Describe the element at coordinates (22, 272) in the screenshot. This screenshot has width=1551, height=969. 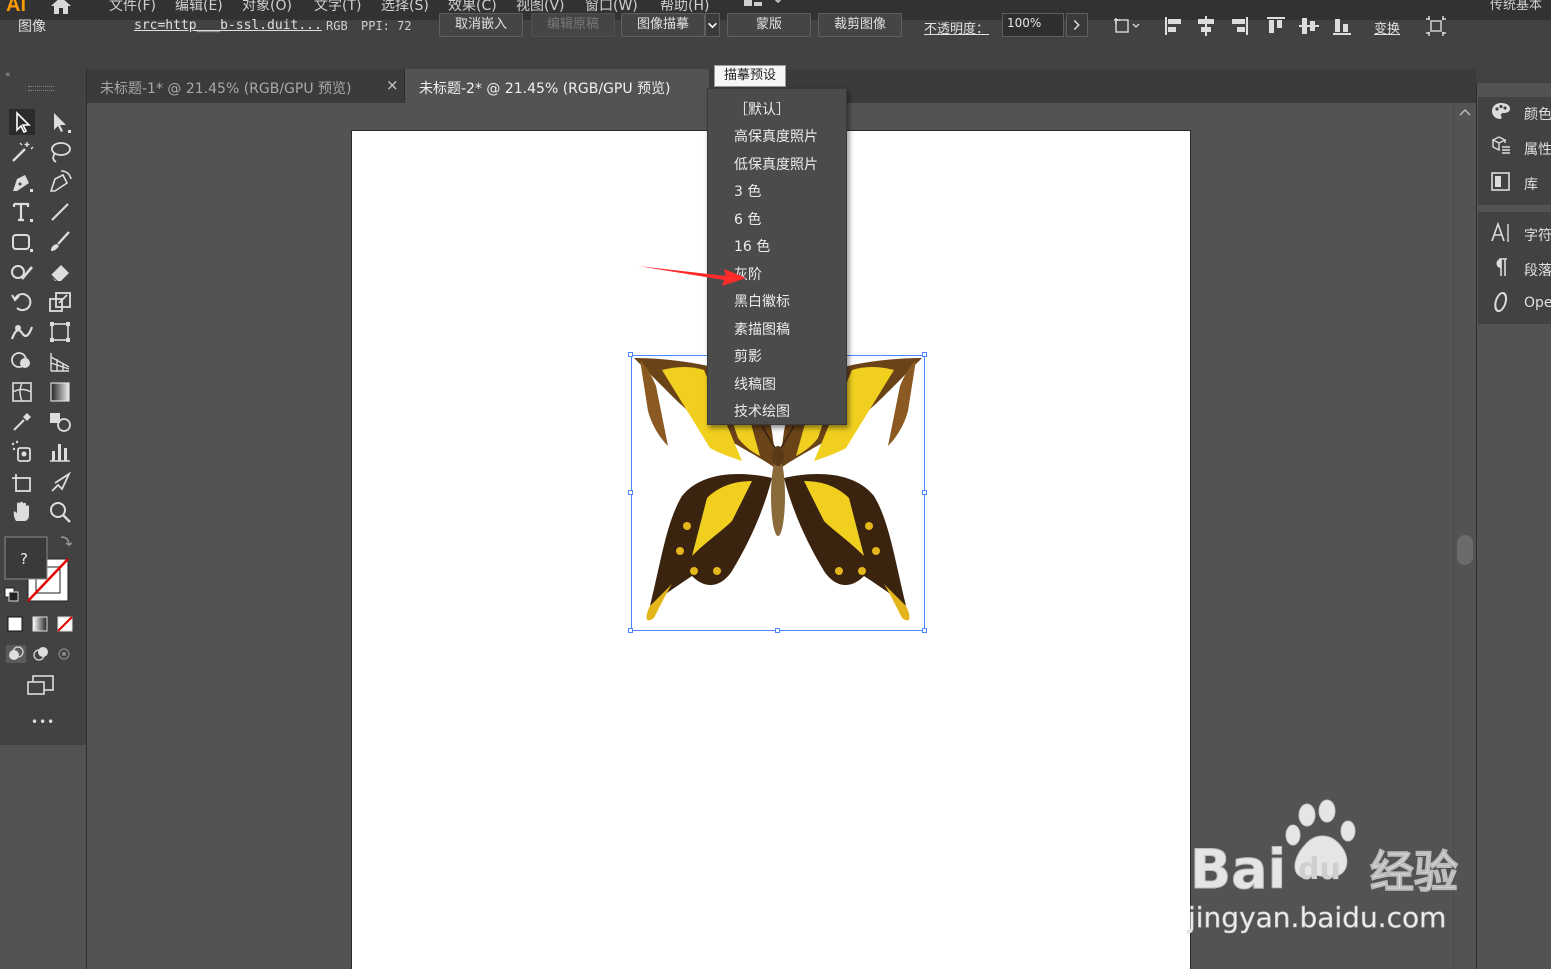
I see `shaper-tool-icon` at that location.